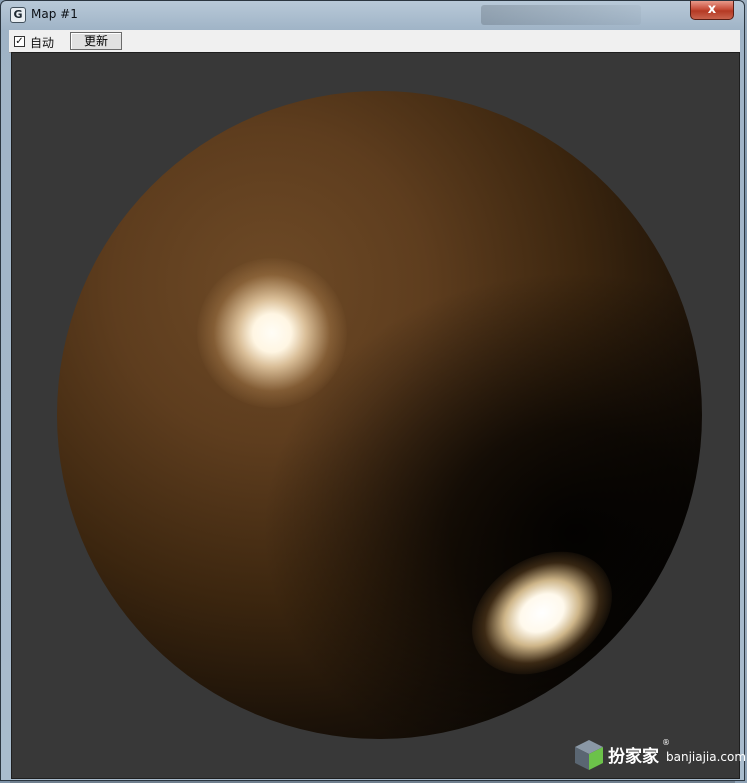 The height and width of the screenshot is (783, 747). I want to click on checkmark-icon: ✓, so click(19, 41).